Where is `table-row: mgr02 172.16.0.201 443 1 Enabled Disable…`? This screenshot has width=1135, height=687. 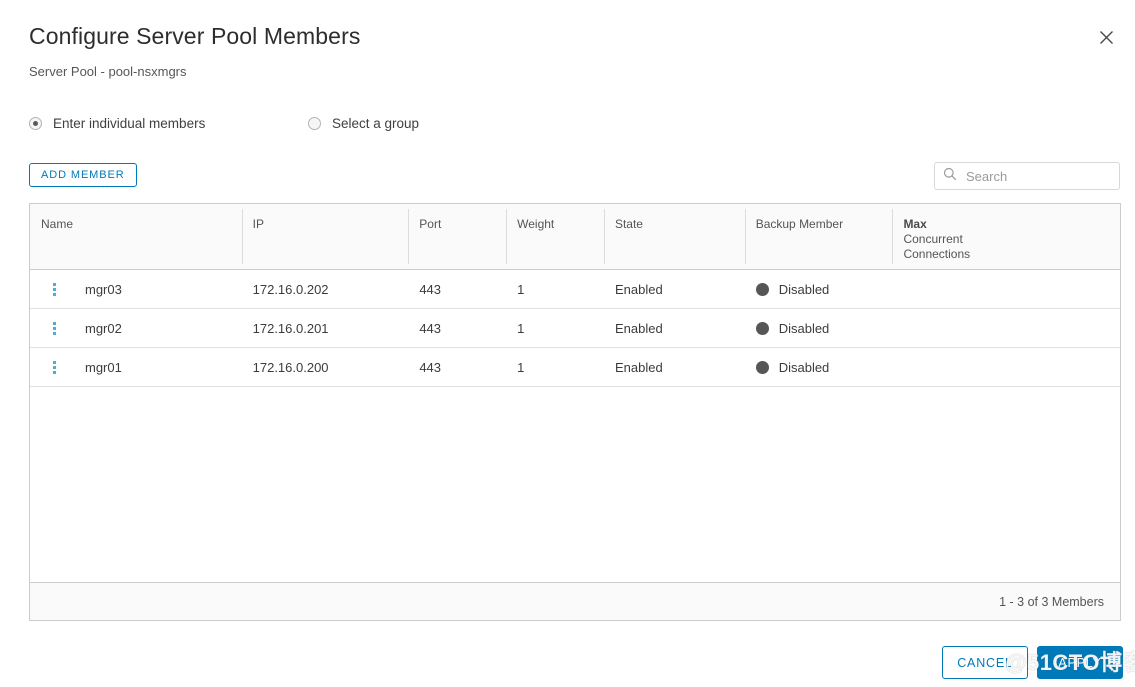 table-row: mgr02 172.16.0.201 443 1 Enabled Disable… is located at coordinates (575, 328).